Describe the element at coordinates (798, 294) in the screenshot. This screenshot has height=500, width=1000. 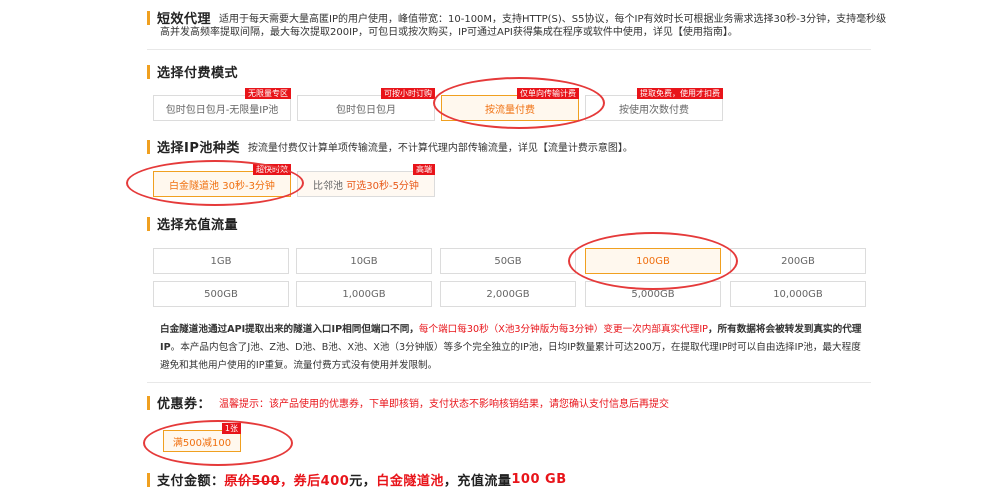
I see `traffic-option: 10,000GB` at that location.